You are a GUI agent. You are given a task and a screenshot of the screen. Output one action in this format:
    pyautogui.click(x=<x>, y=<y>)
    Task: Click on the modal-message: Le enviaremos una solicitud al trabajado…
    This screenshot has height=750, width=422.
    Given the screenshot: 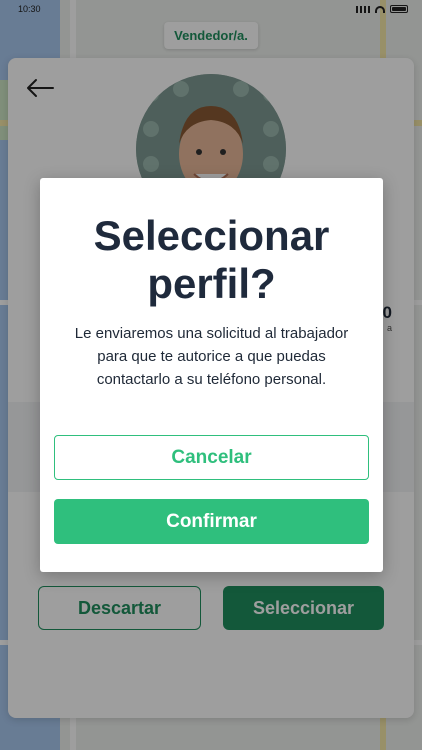 What is the action you would take?
    pyautogui.click(x=211, y=356)
    